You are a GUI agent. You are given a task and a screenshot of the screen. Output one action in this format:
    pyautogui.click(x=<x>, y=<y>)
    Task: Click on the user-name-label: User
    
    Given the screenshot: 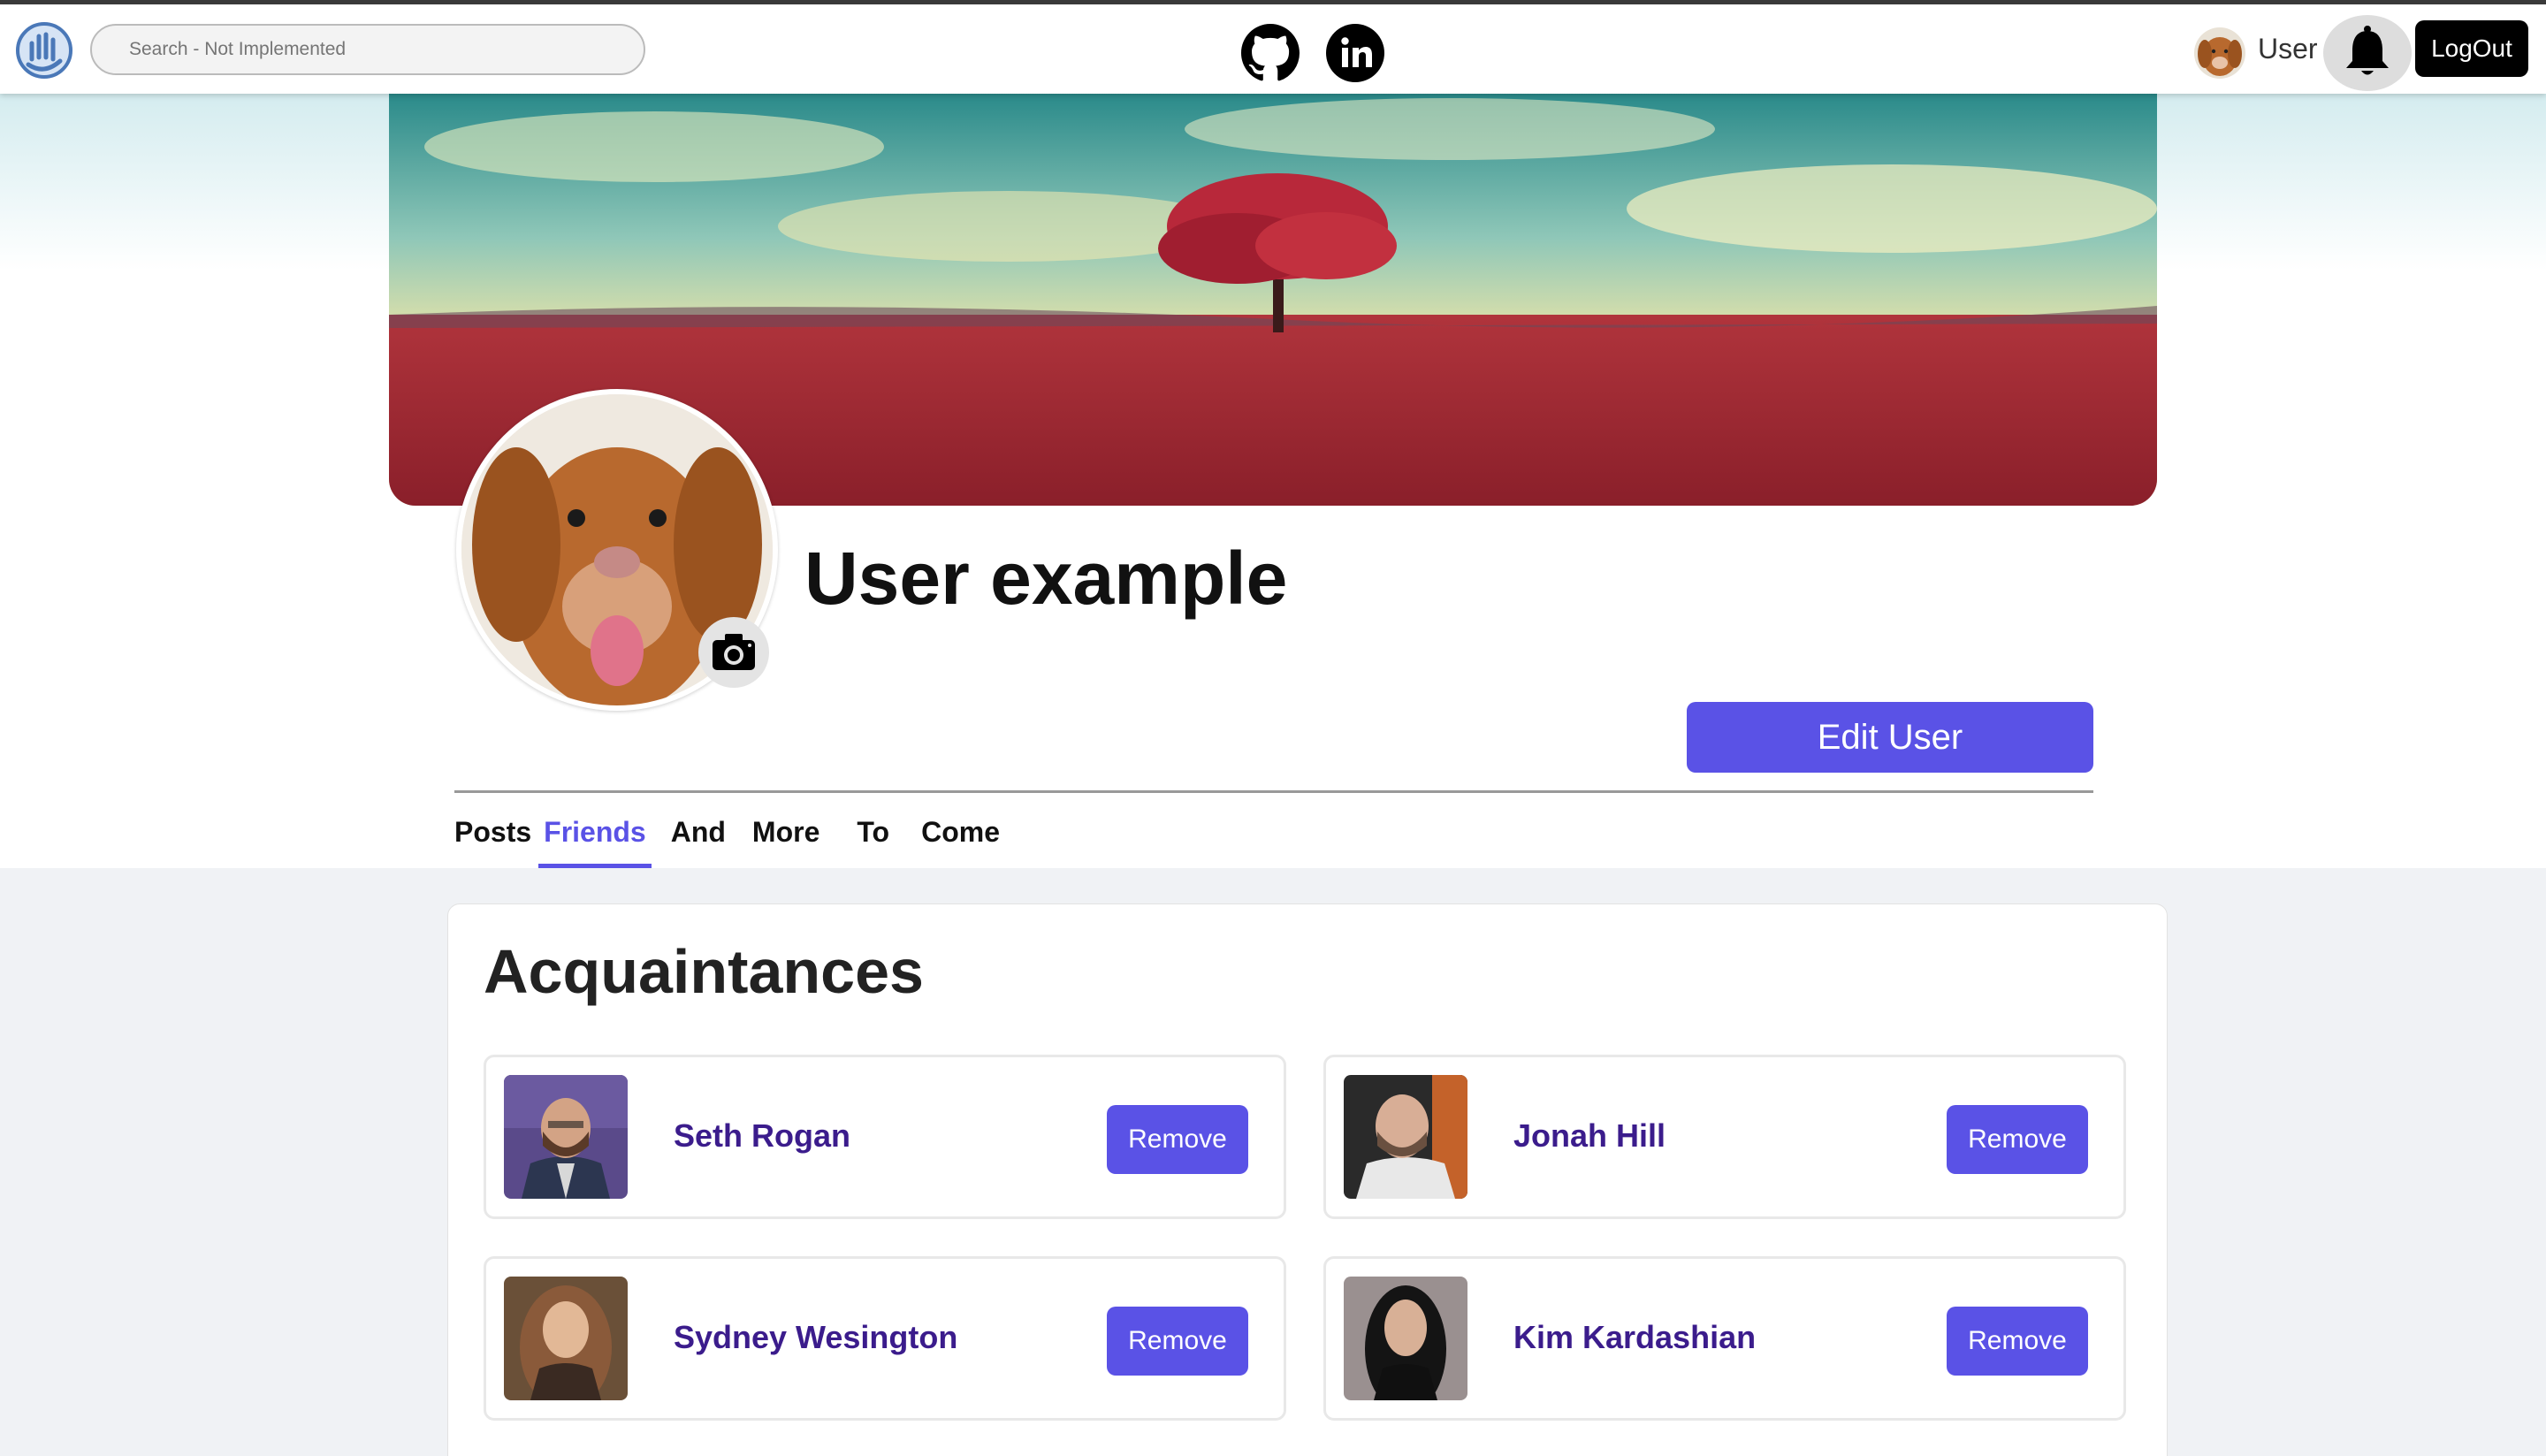 What is the action you would take?
    pyautogui.click(x=2288, y=49)
    